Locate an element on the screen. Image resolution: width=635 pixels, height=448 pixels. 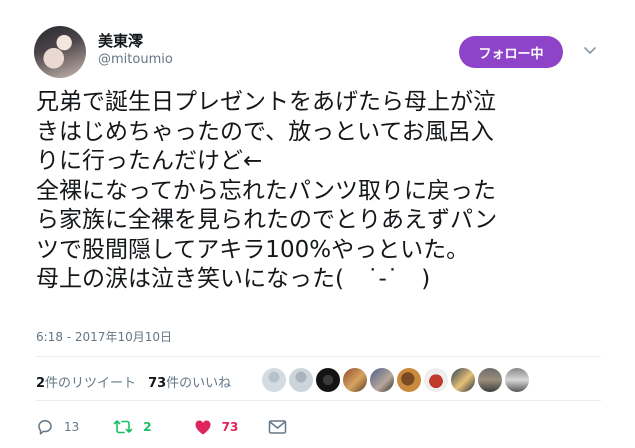
like-button: 73 is located at coordinates (216, 427).